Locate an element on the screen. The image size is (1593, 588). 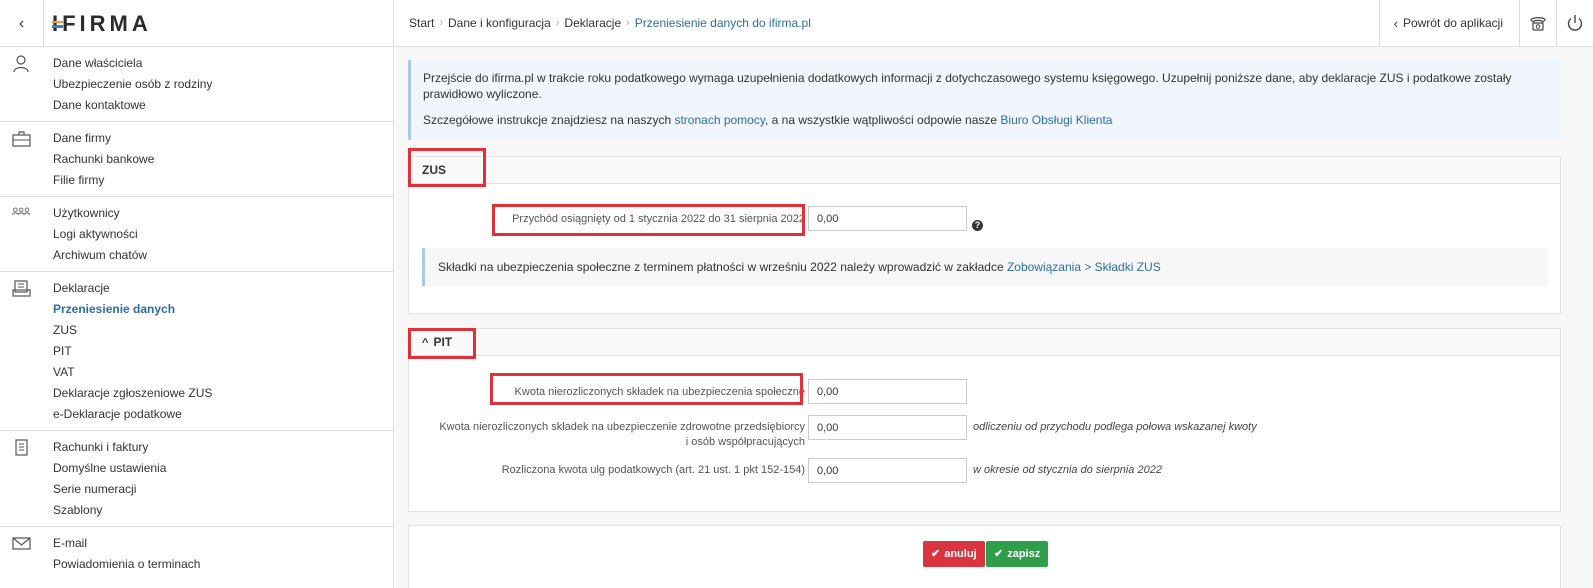
mail-icon is located at coordinates (21, 543).